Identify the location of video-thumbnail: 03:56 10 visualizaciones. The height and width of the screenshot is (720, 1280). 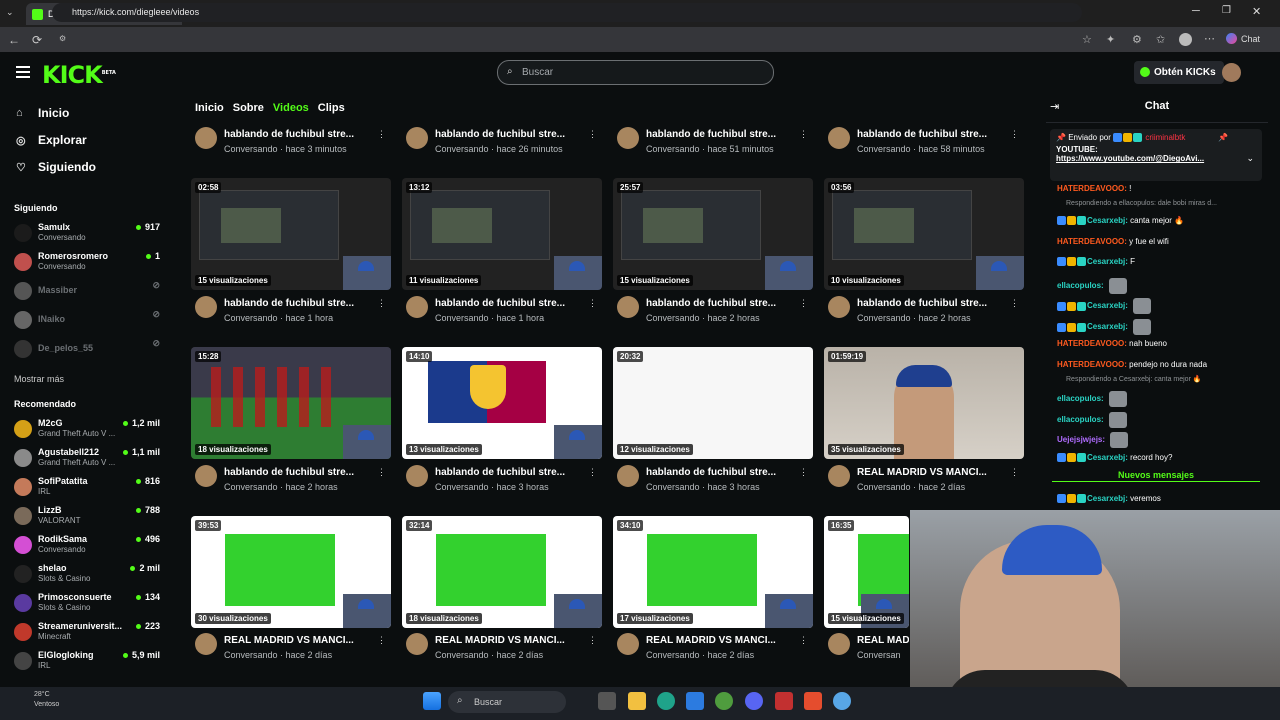
(924, 234).